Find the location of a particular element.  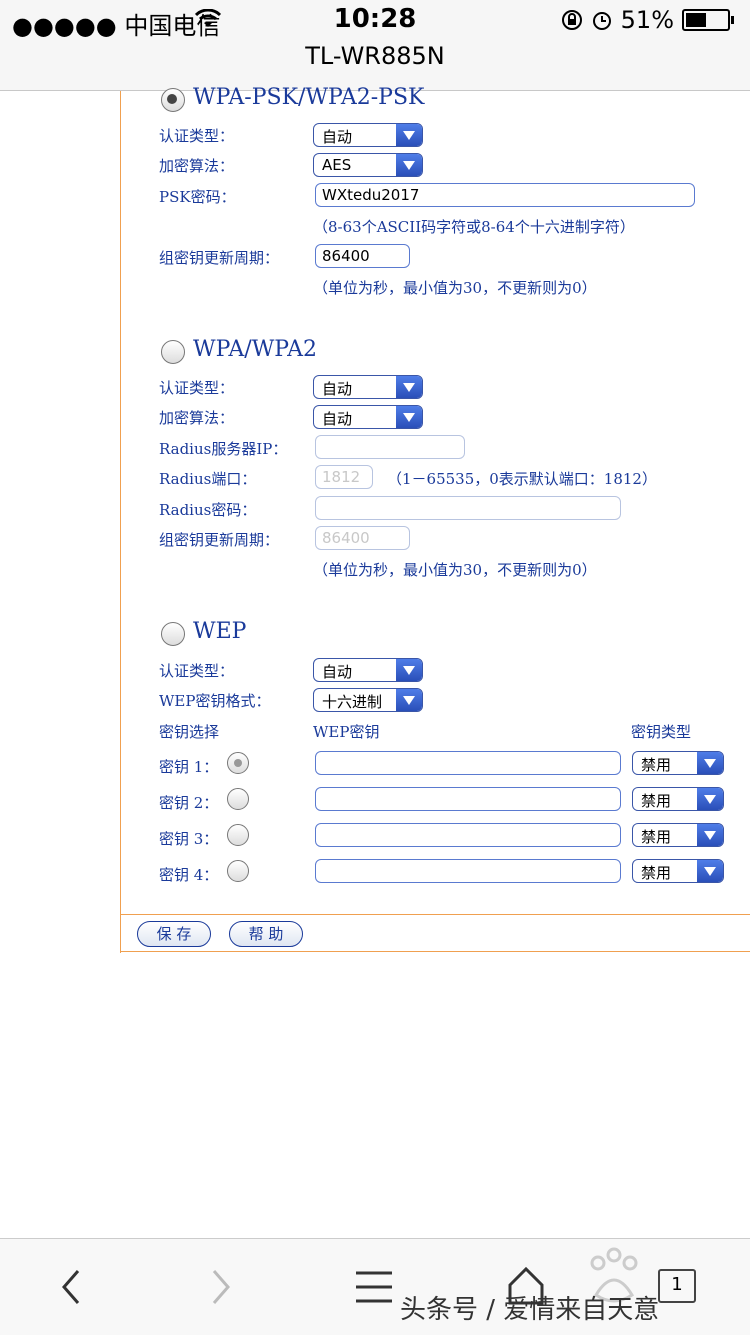

key-3-radio is located at coordinates (238, 835).